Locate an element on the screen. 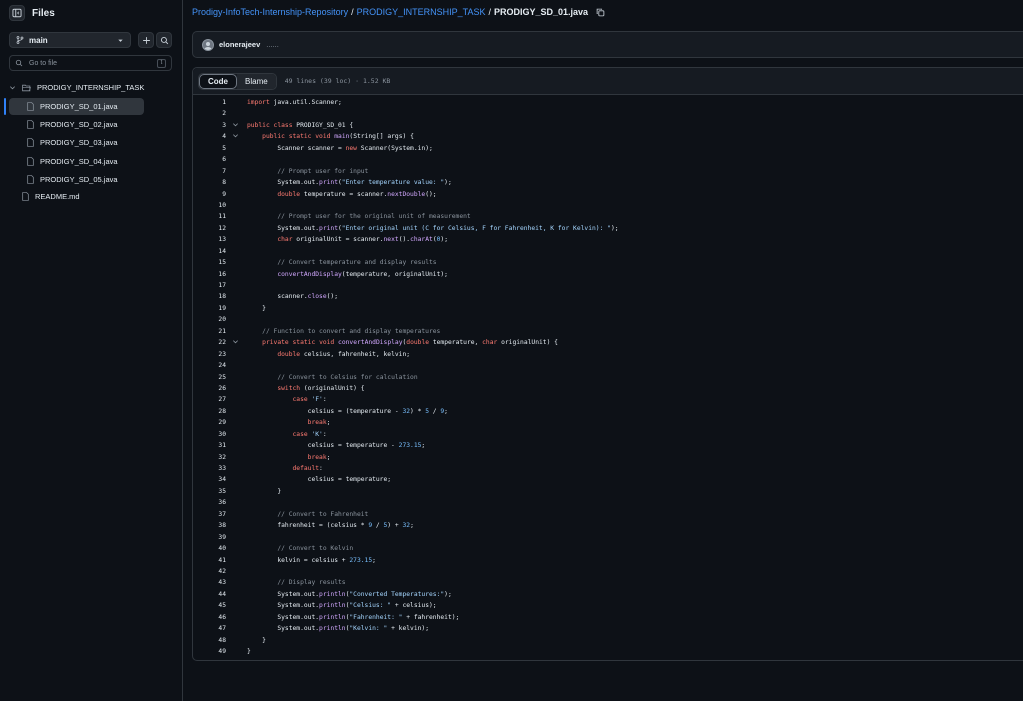  view-mode-toggle: Code Blame is located at coordinates (237, 81).